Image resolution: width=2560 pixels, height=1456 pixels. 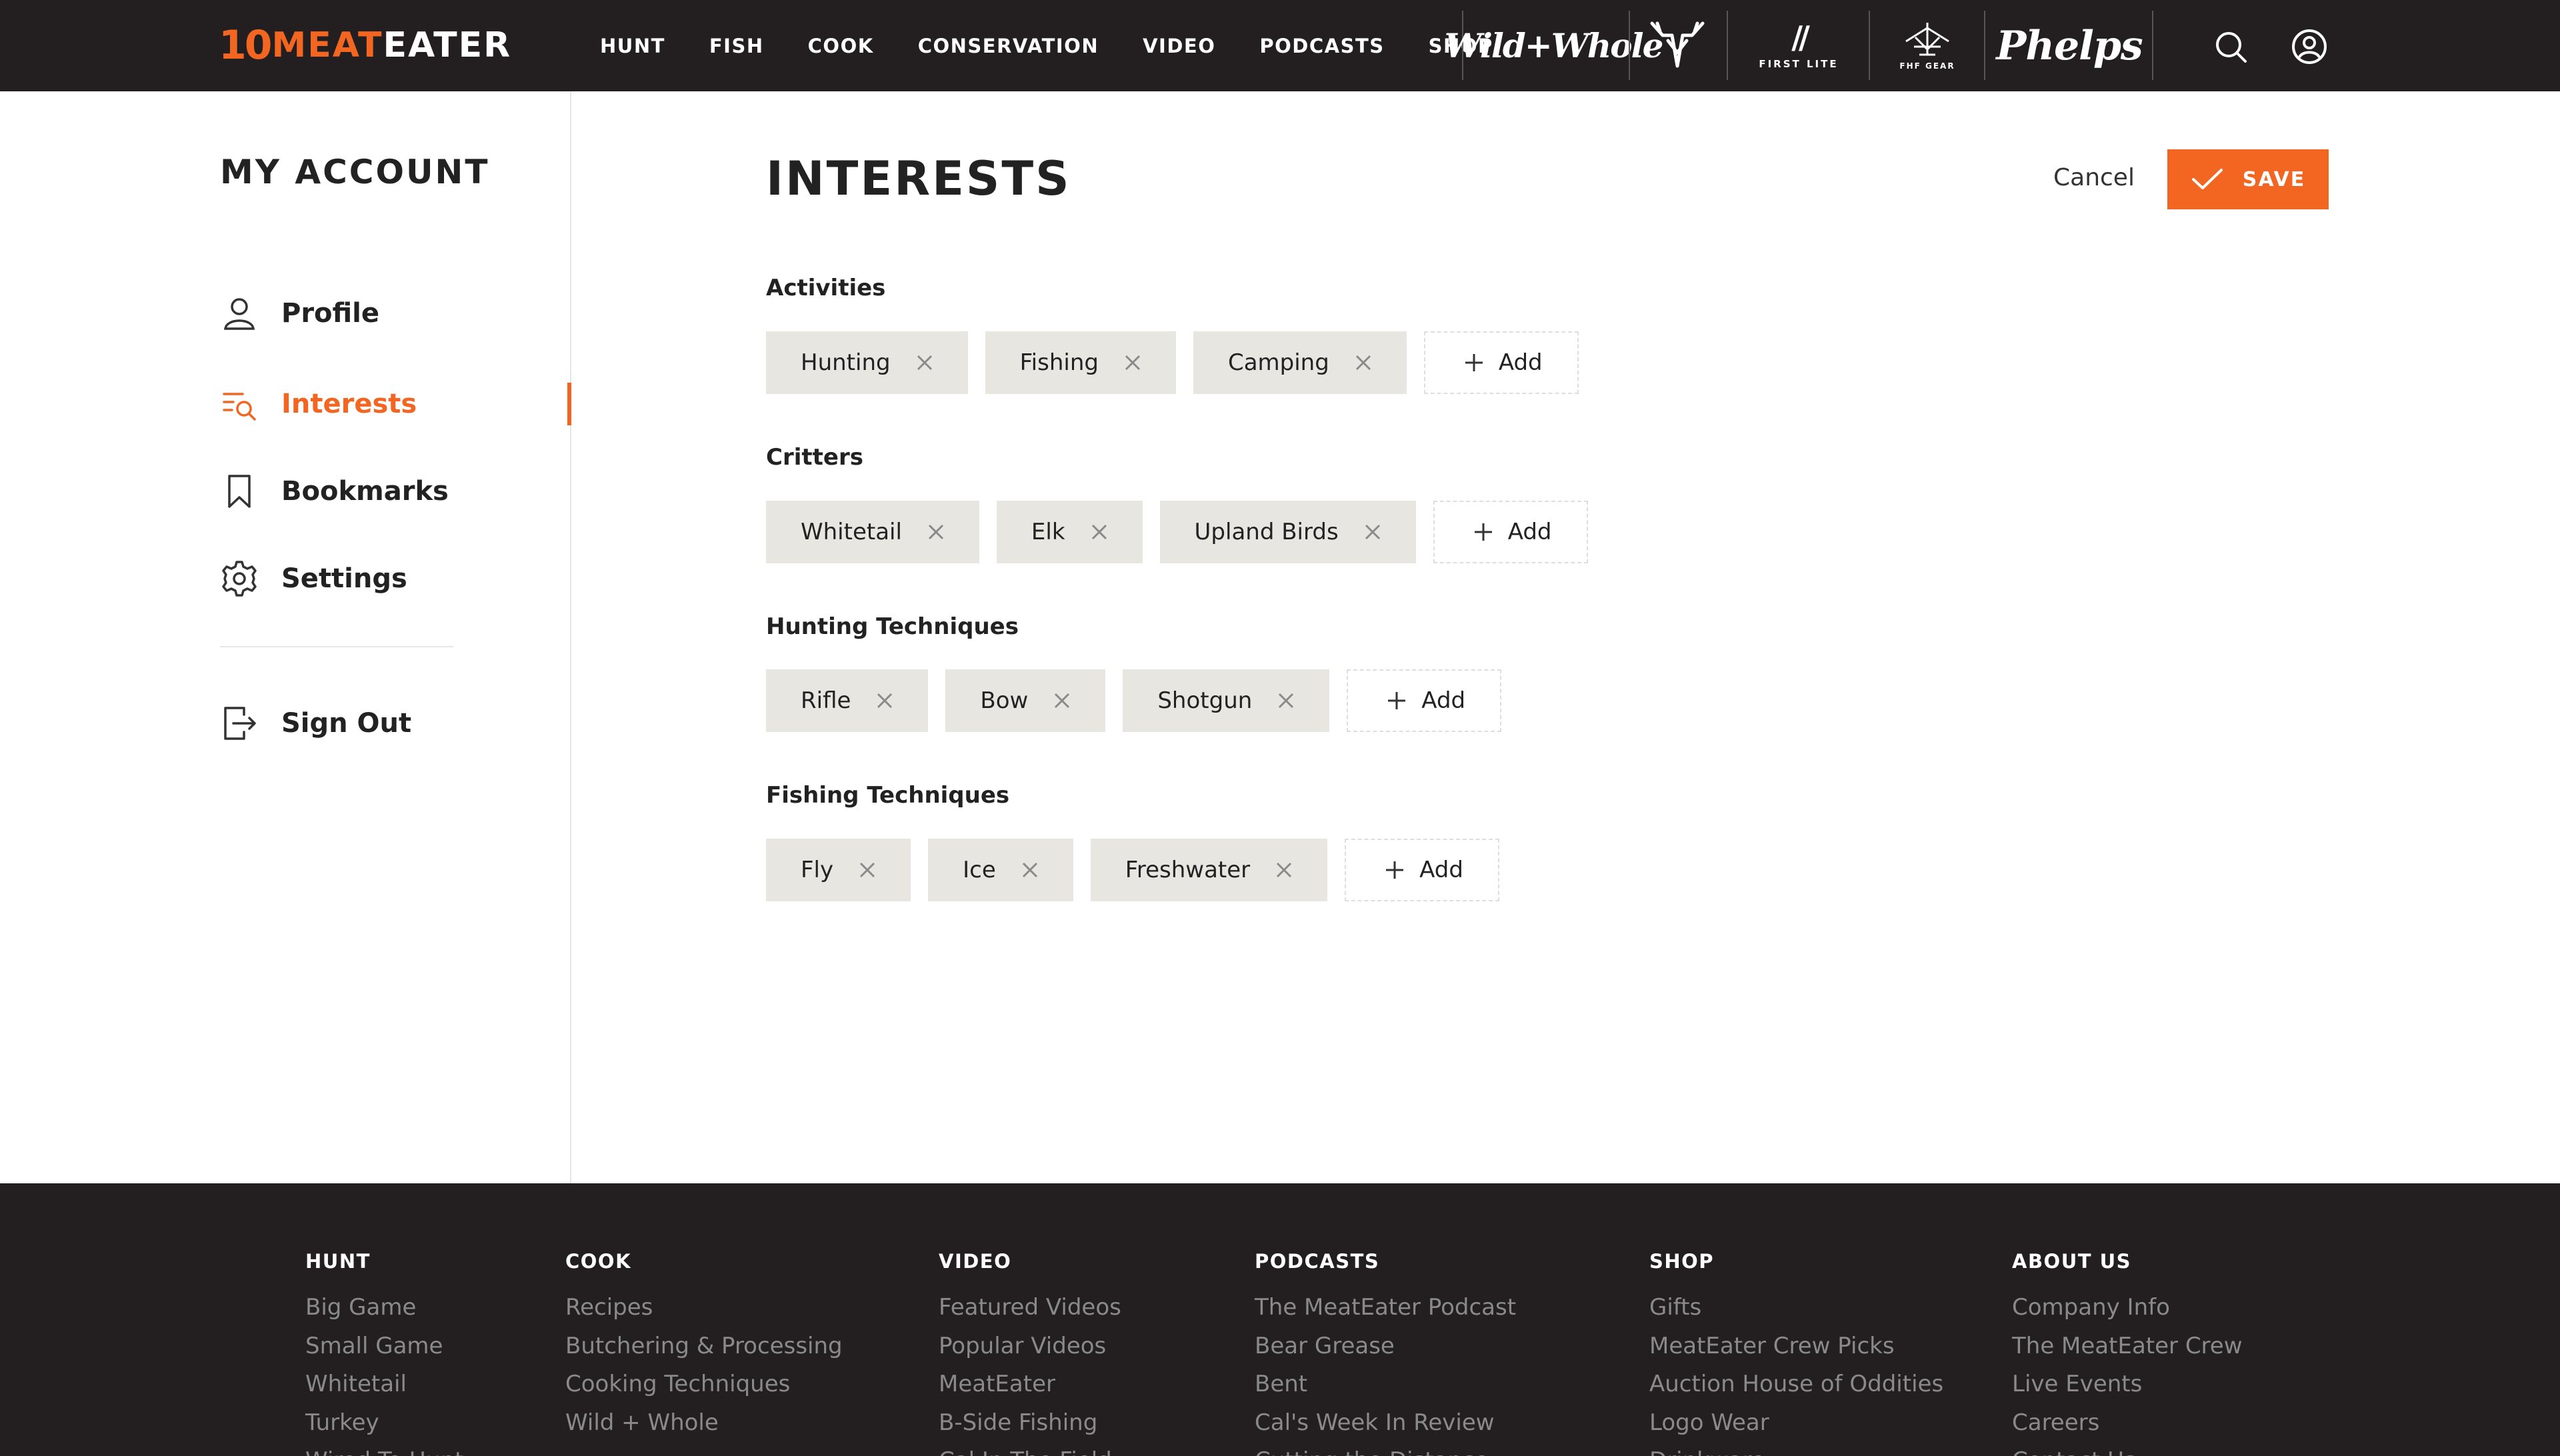 I want to click on footer-link: Popular Videos, so click(x=1030, y=1352).